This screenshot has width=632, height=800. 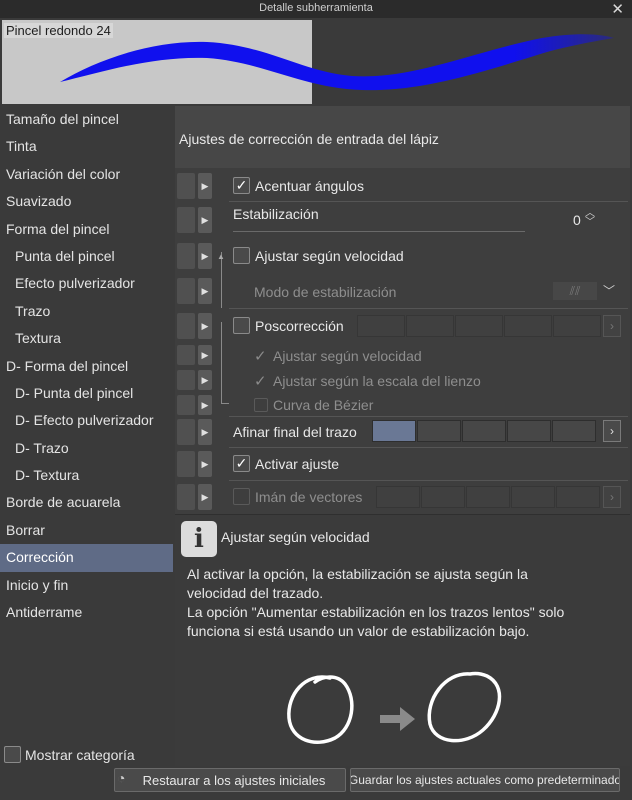 I want to click on close-icon: ✕, so click(x=617, y=9).